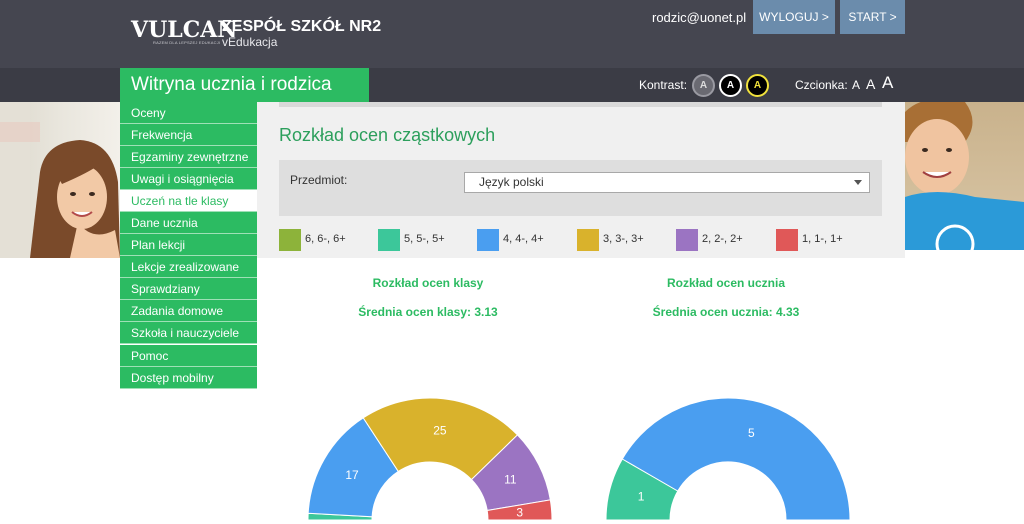 The height and width of the screenshot is (524, 1024). What do you see at coordinates (580, 104) in the screenshot?
I see `main-top-strip` at bounding box center [580, 104].